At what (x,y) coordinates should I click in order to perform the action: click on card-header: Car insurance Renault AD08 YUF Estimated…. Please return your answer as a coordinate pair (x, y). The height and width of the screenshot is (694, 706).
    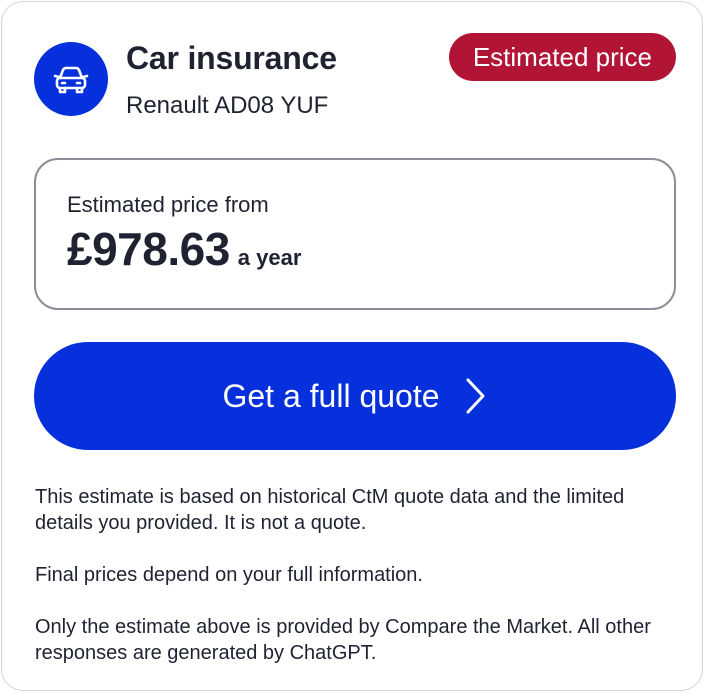
    Looking at the image, I should click on (355, 78).